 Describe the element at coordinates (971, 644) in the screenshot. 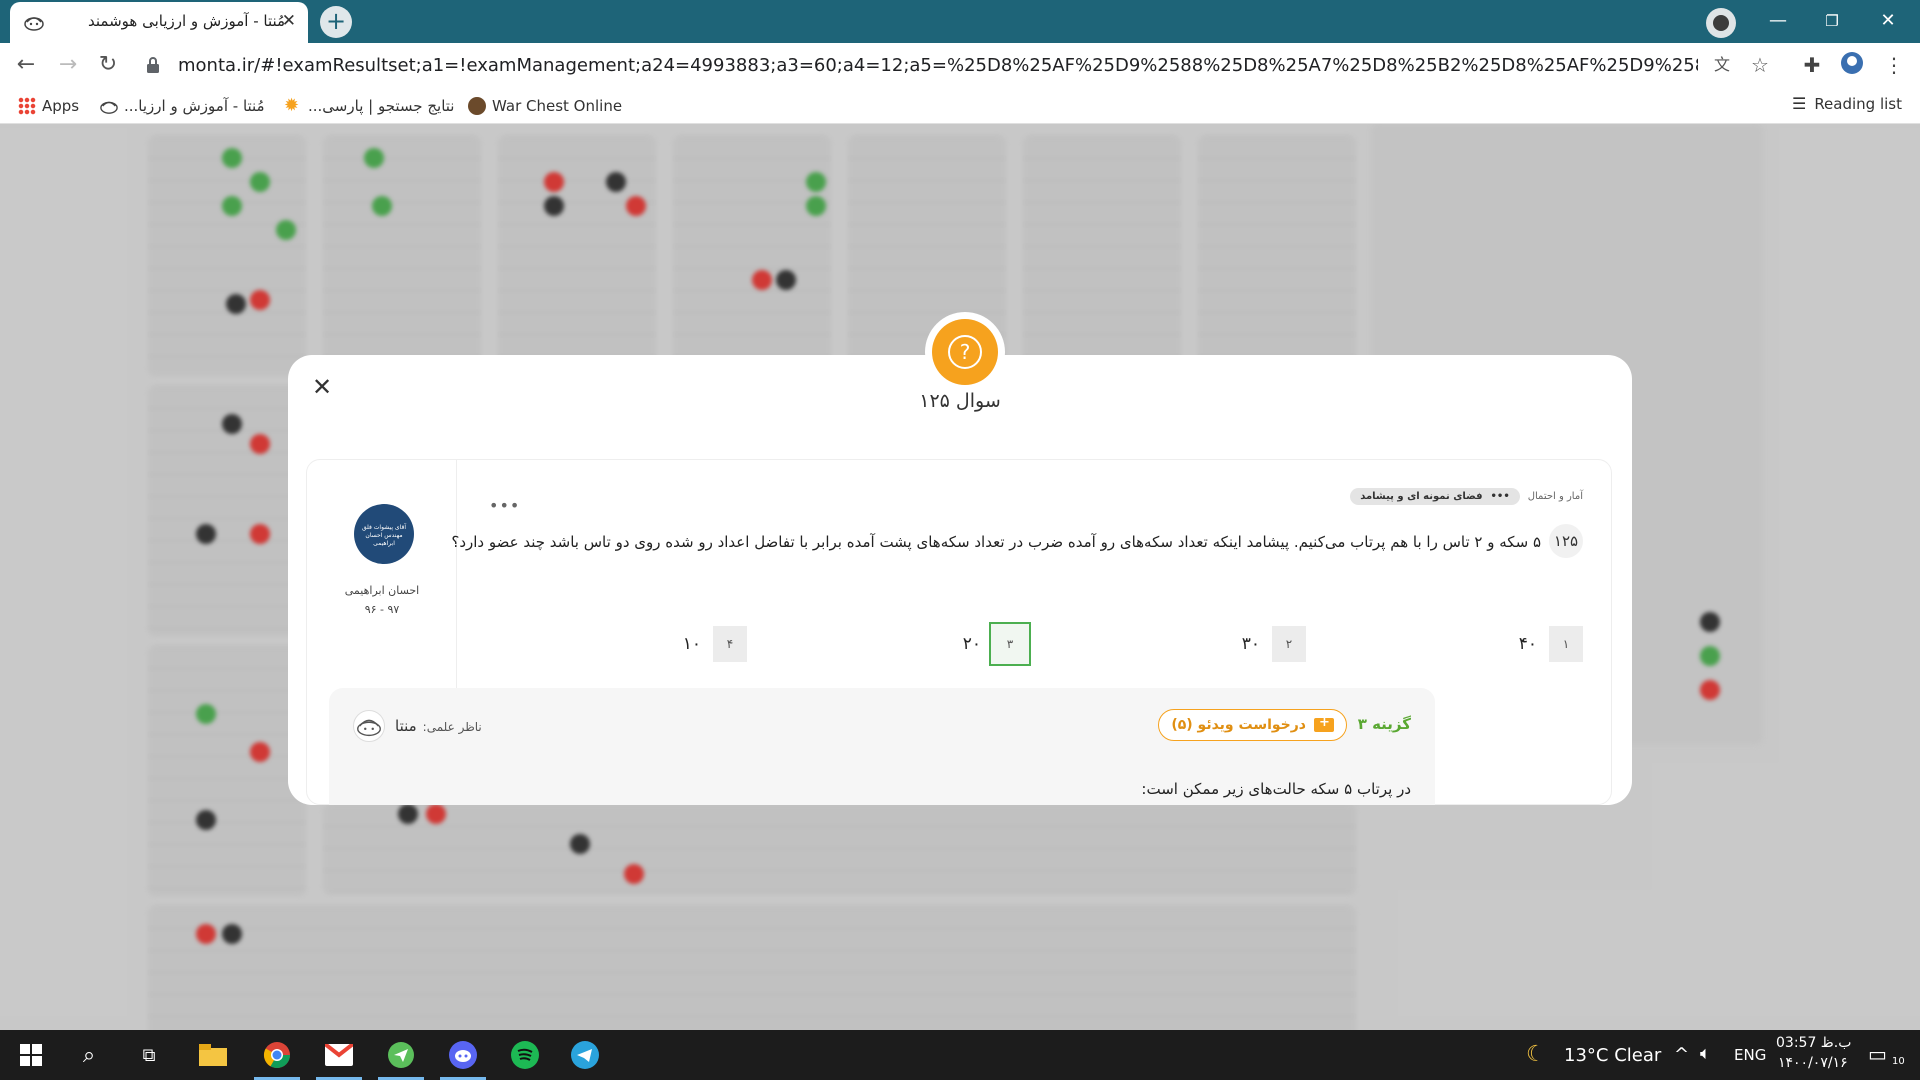

I see `option-value: ۲۰` at that location.